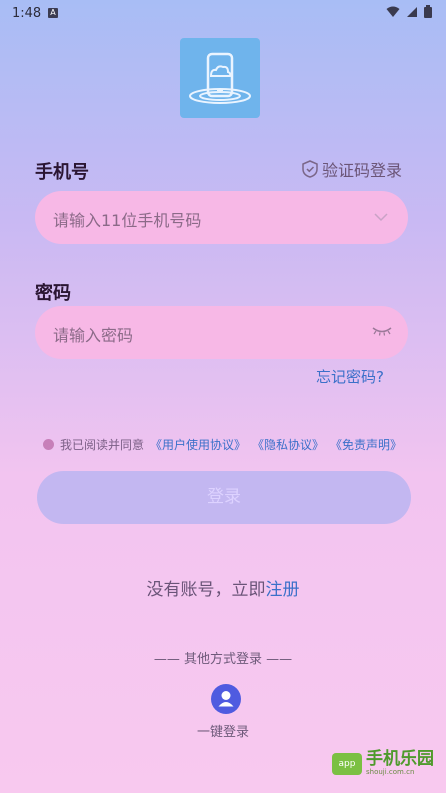 The image size is (446, 793). What do you see at coordinates (223, 14) in the screenshot?
I see `status-bar: 1:48 A` at bounding box center [223, 14].